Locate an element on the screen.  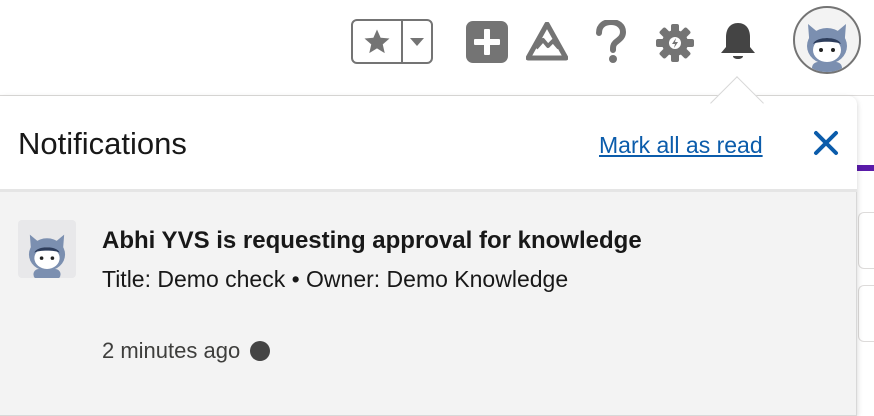
favorites-button is located at coordinates (378, 41).